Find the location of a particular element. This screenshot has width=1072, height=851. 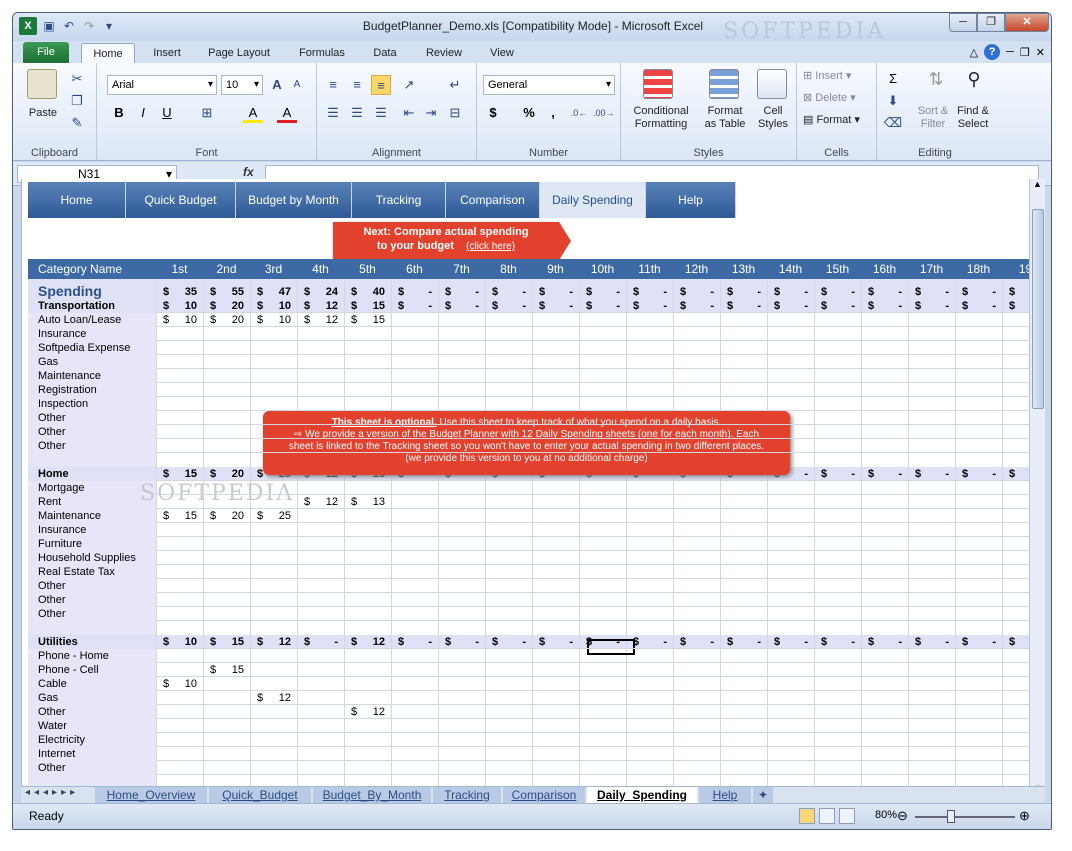

top-align-icon: ≡ is located at coordinates (333, 85).